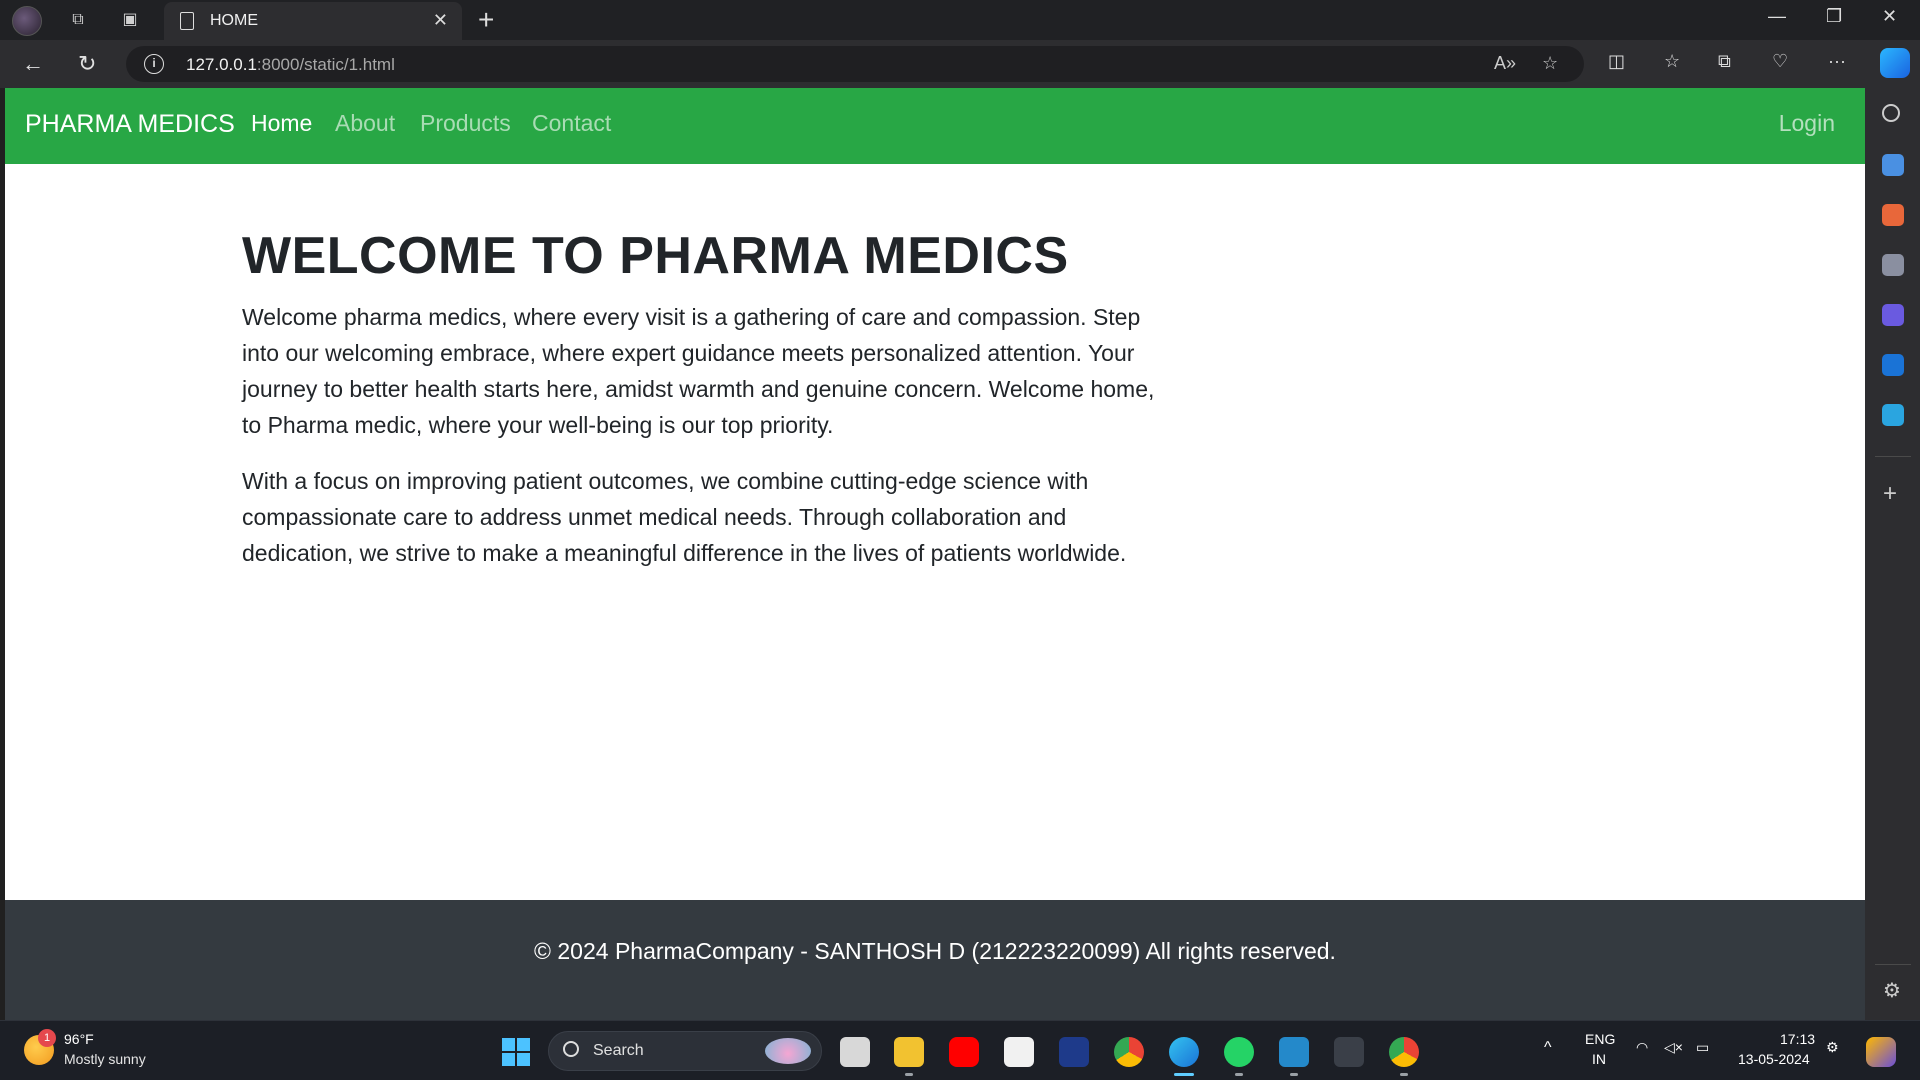 This screenshot has height=1080, width=1920. I want to click on page-heading: WELCOME TO PHARMA MEDICS, so click(655, 256).